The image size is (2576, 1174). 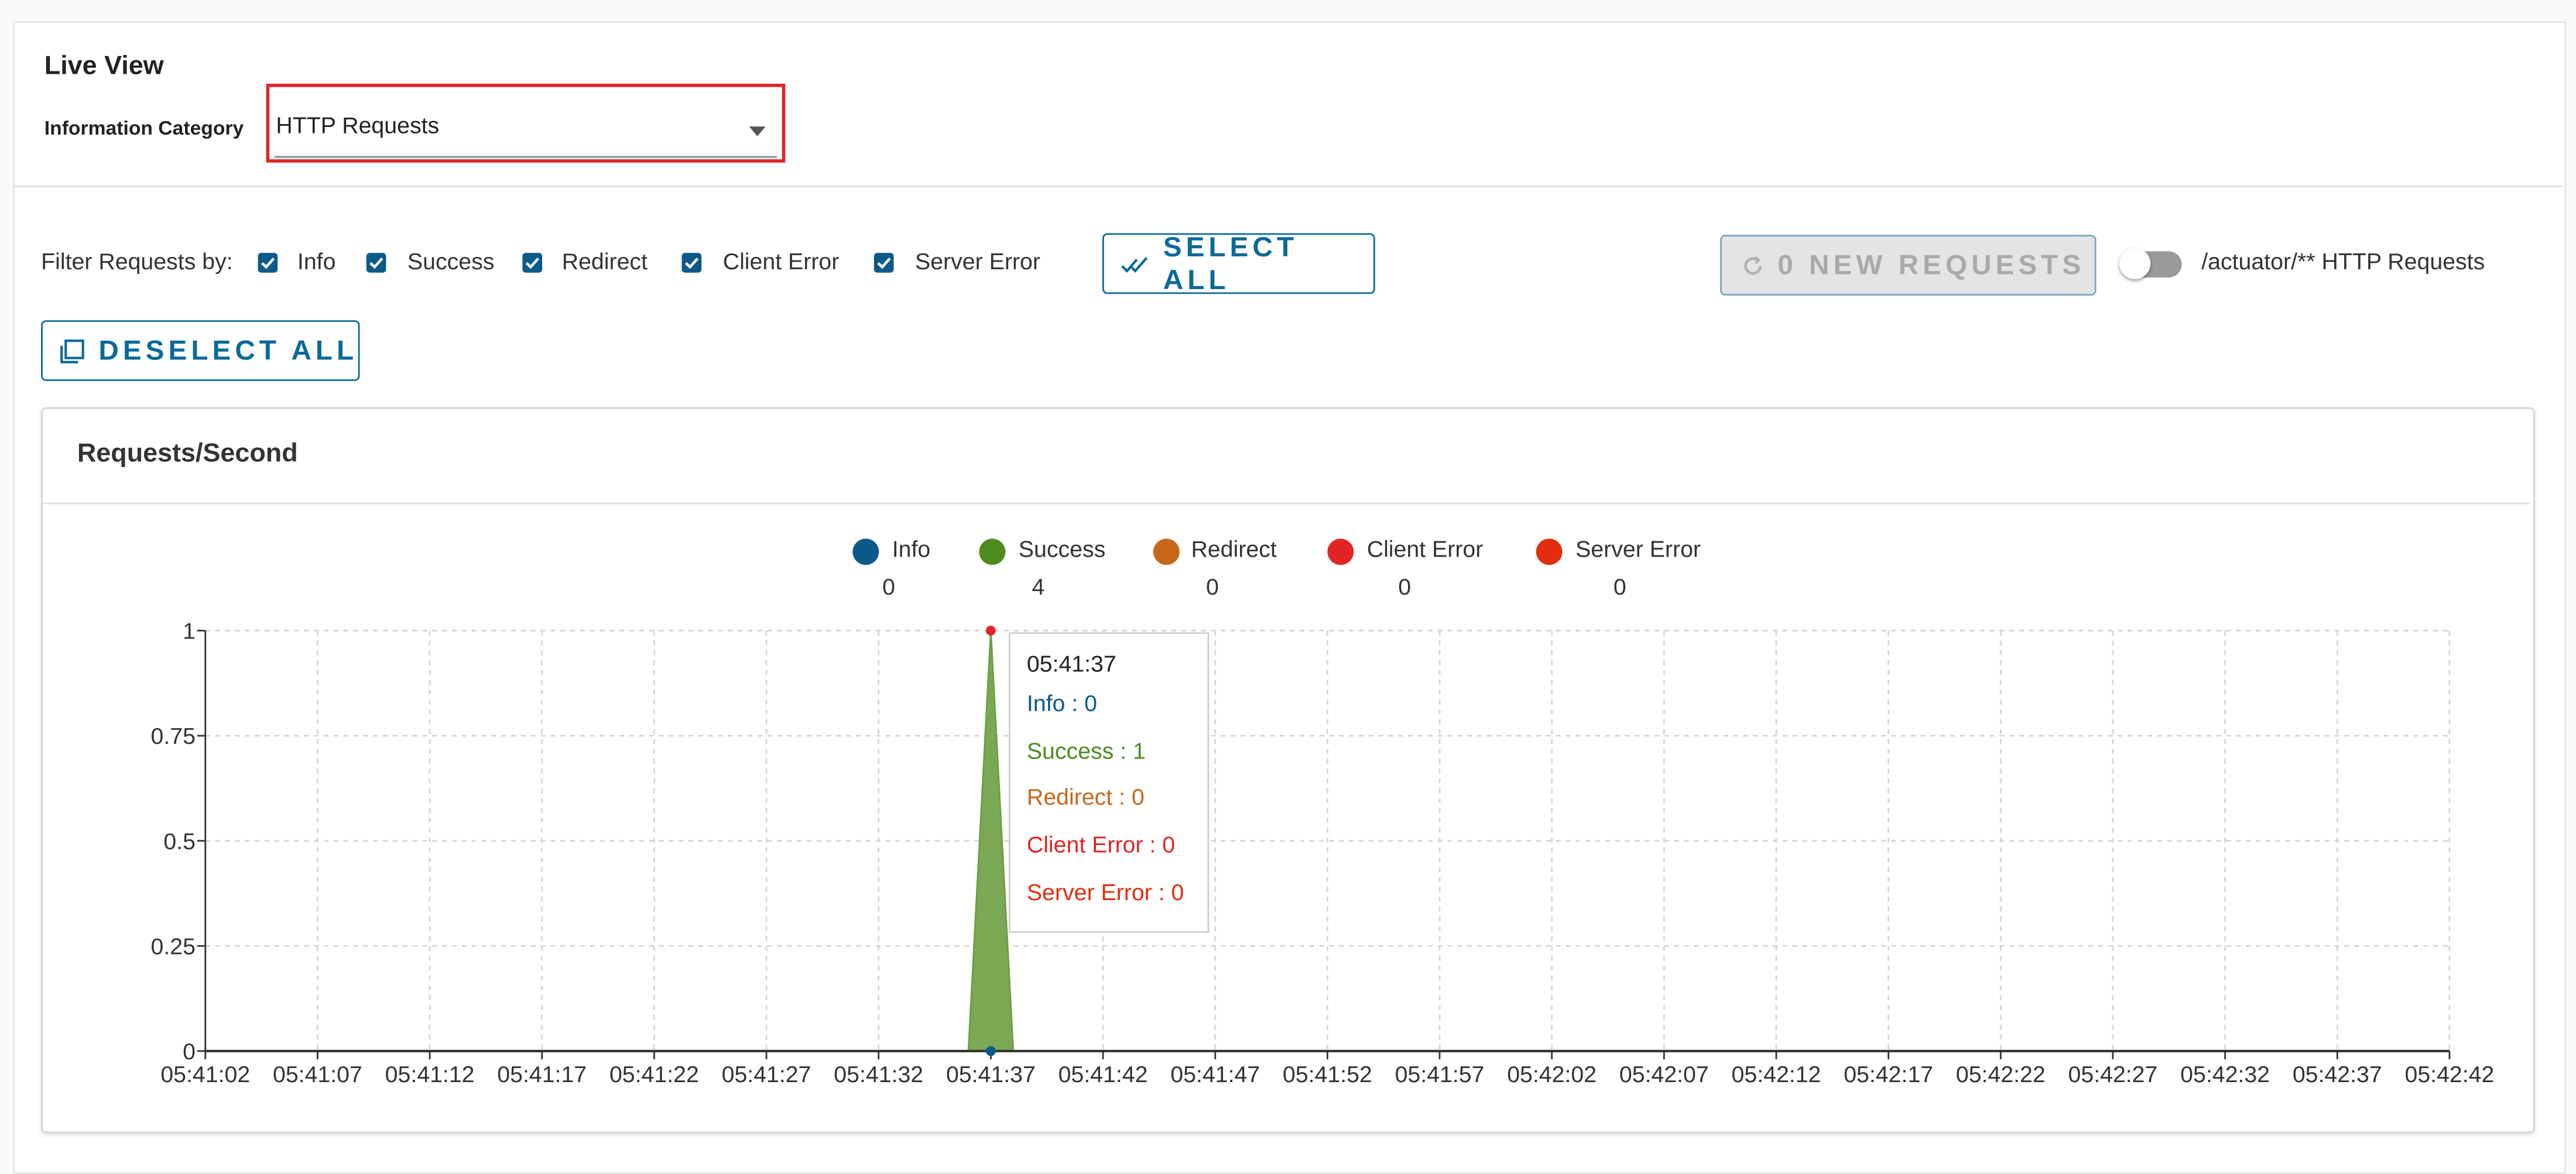 I want to click on x-tick-label: 05:42:07, so click(x=1664, y=1075).